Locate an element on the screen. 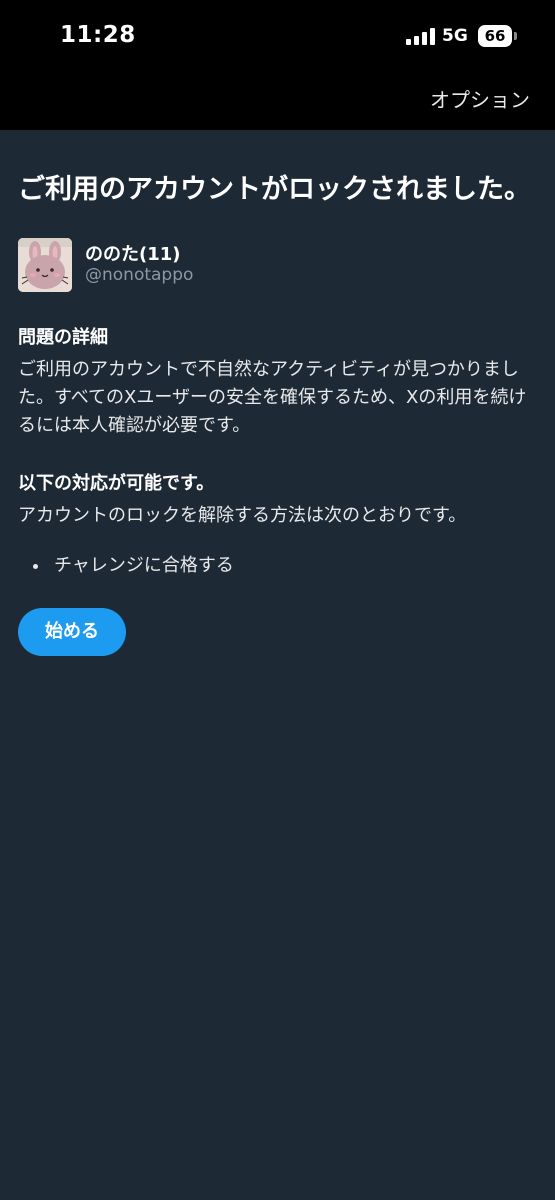 The width and height of the screenshot is (555, 1200). avatar is located at coordinates (45, 265).